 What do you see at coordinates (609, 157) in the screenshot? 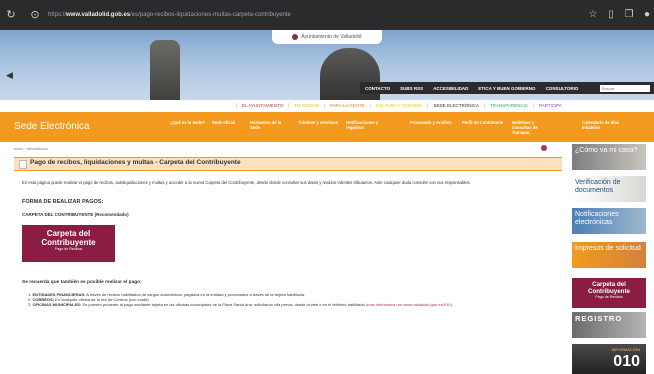
I see `banner-como-va: ¿Cómo va mi caso?` at bounding box center [609, 157].